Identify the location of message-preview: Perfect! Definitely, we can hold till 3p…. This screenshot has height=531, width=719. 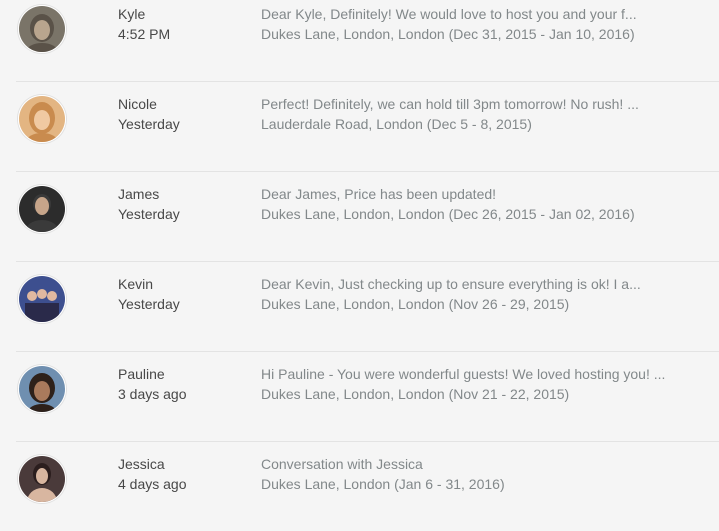
(450, 104).